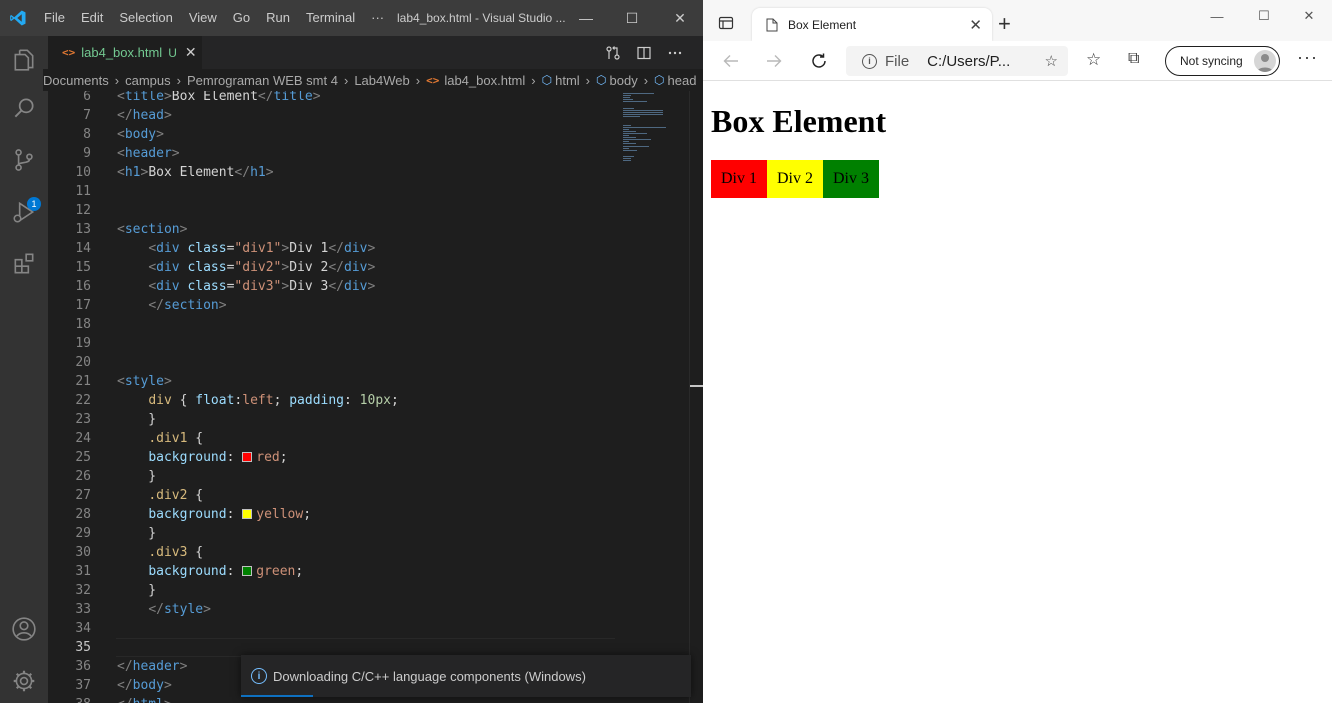 This screenshot has height=703, width=1332. Describe the element at coordinates (819, 61) in the screenshot. I see `refresh-button` at that location.